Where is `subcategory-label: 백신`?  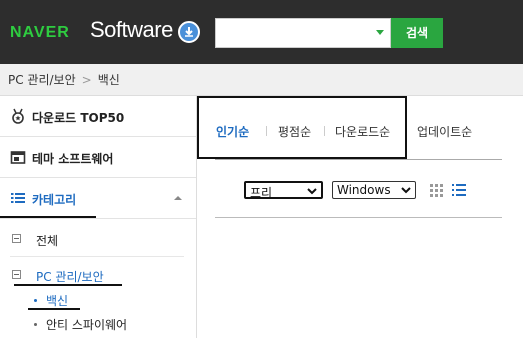 subcategory-label: 백신 is located at coordinates (57, 301).